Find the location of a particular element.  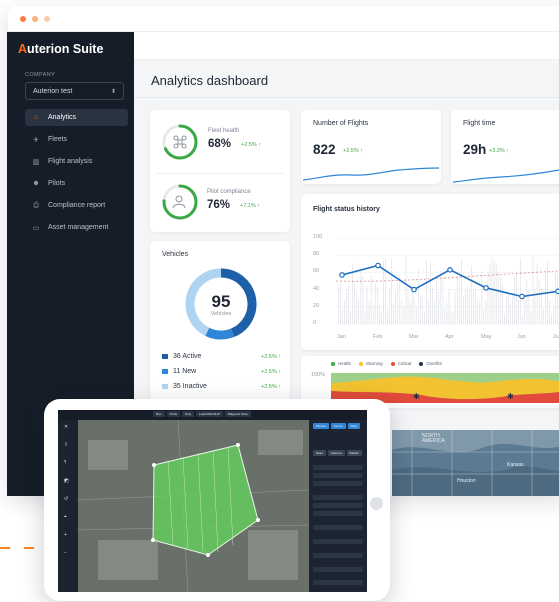

sidebar-item-analytics: ⌂ Analytics is located at coordinates (76, 117).